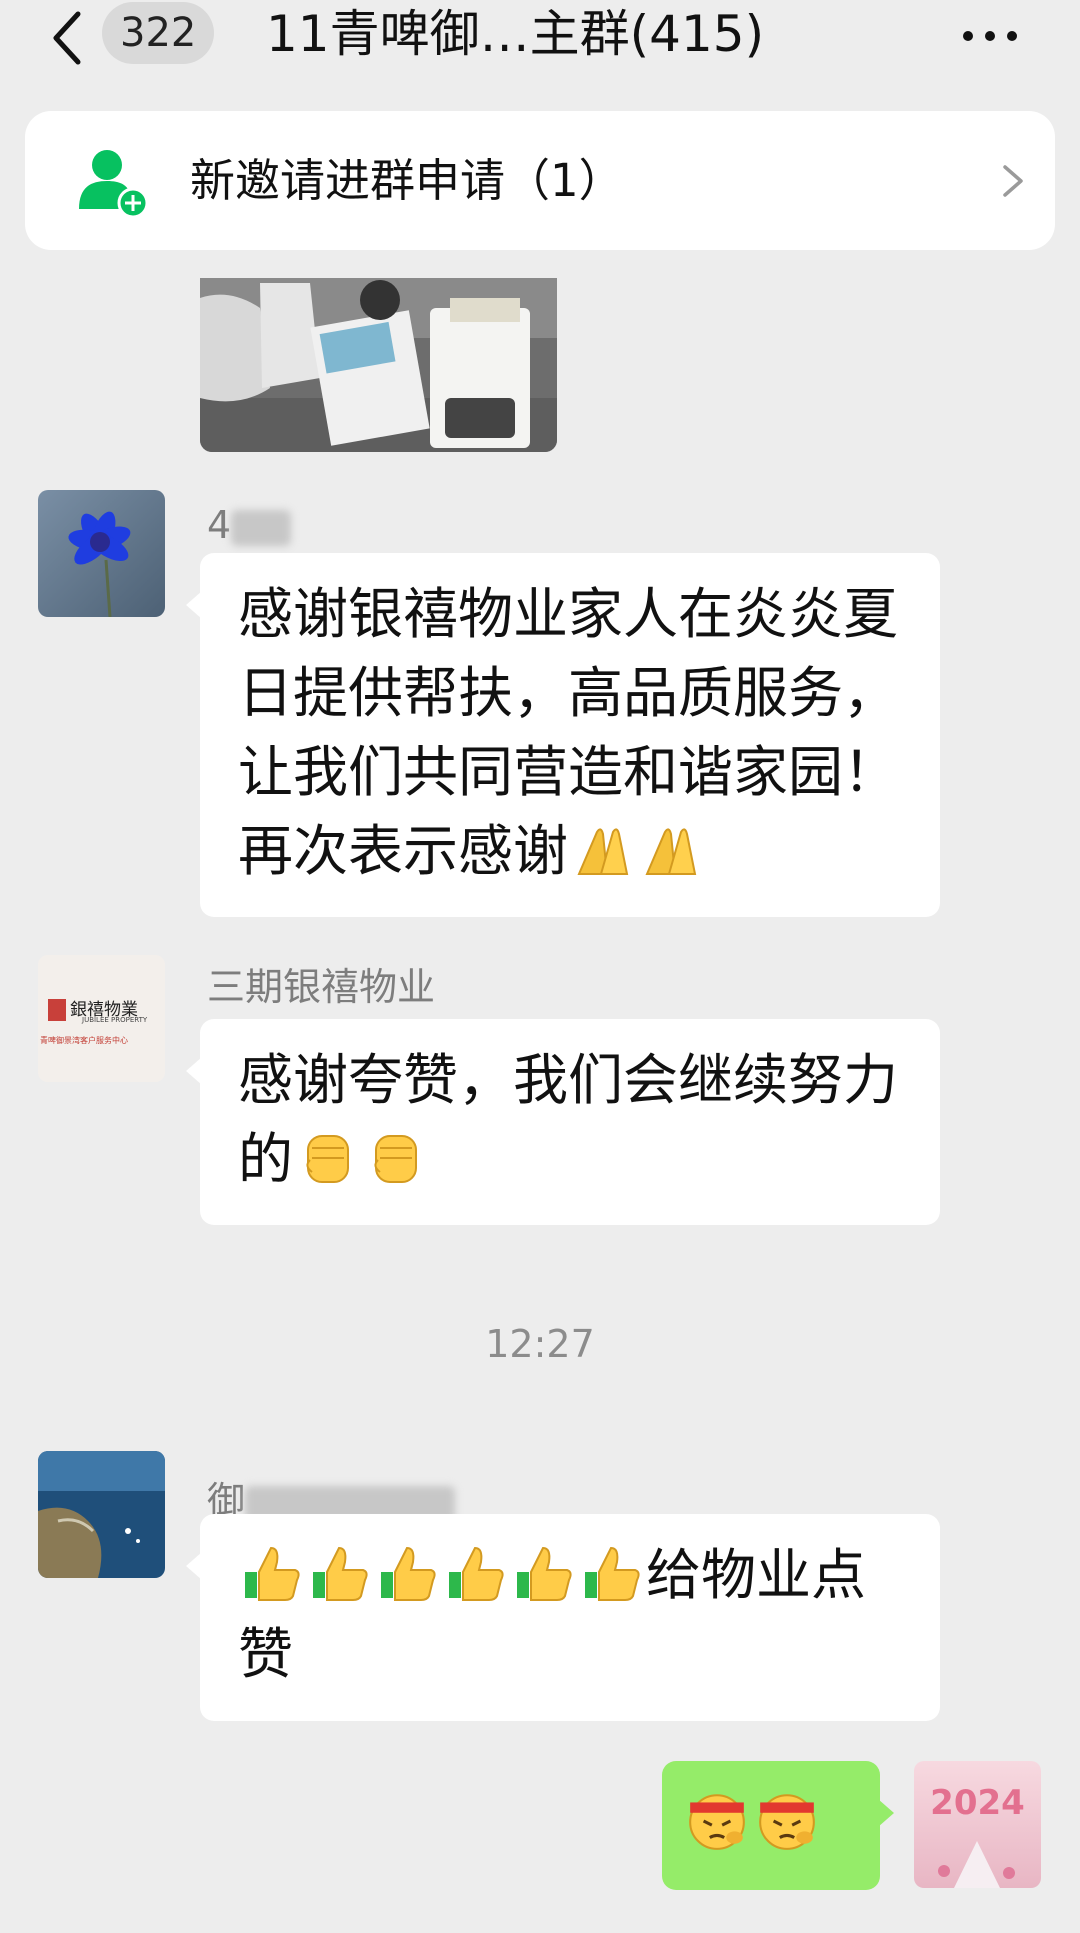  I want to click on message-bubble: 给物业点赞, so click(563, 1617).